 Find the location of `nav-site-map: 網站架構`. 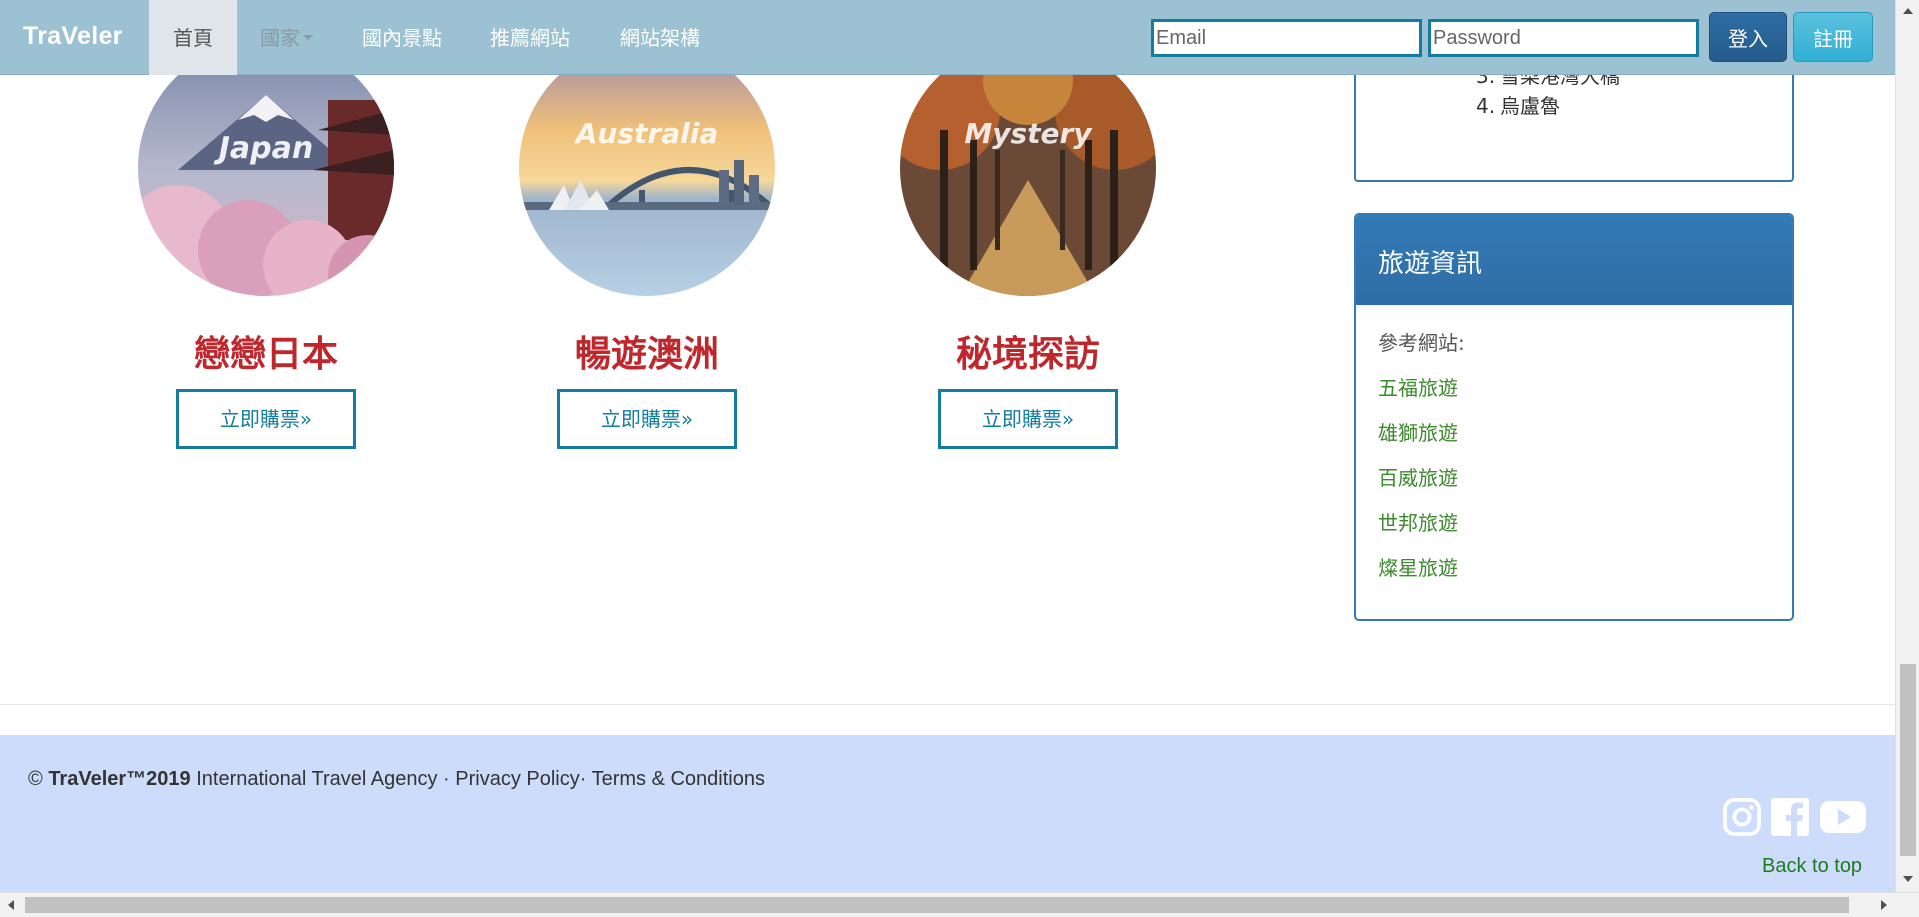

nav-site-map: 網站架構 is located at coordinates (660, 37).